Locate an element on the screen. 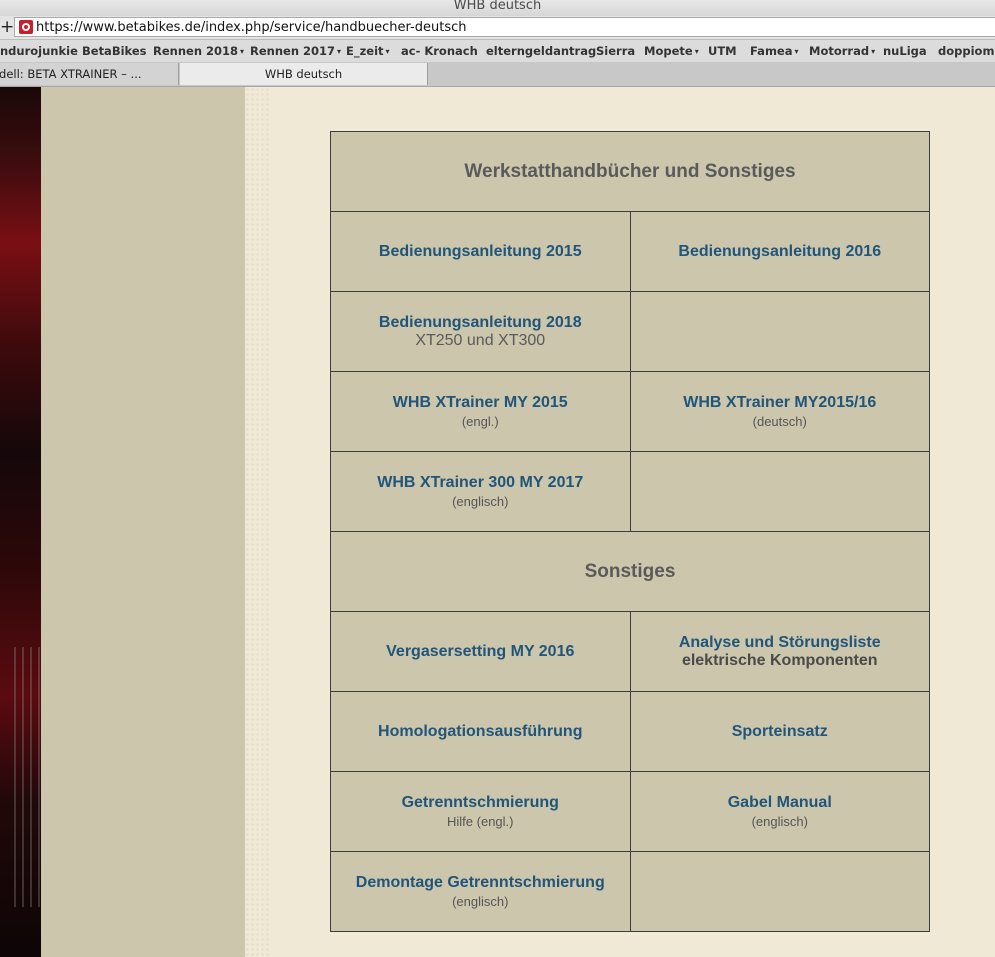 The height and width of the screenshot is (957, 995). manual-note: XT250 und XT300 is located at coordinates (480, 340).